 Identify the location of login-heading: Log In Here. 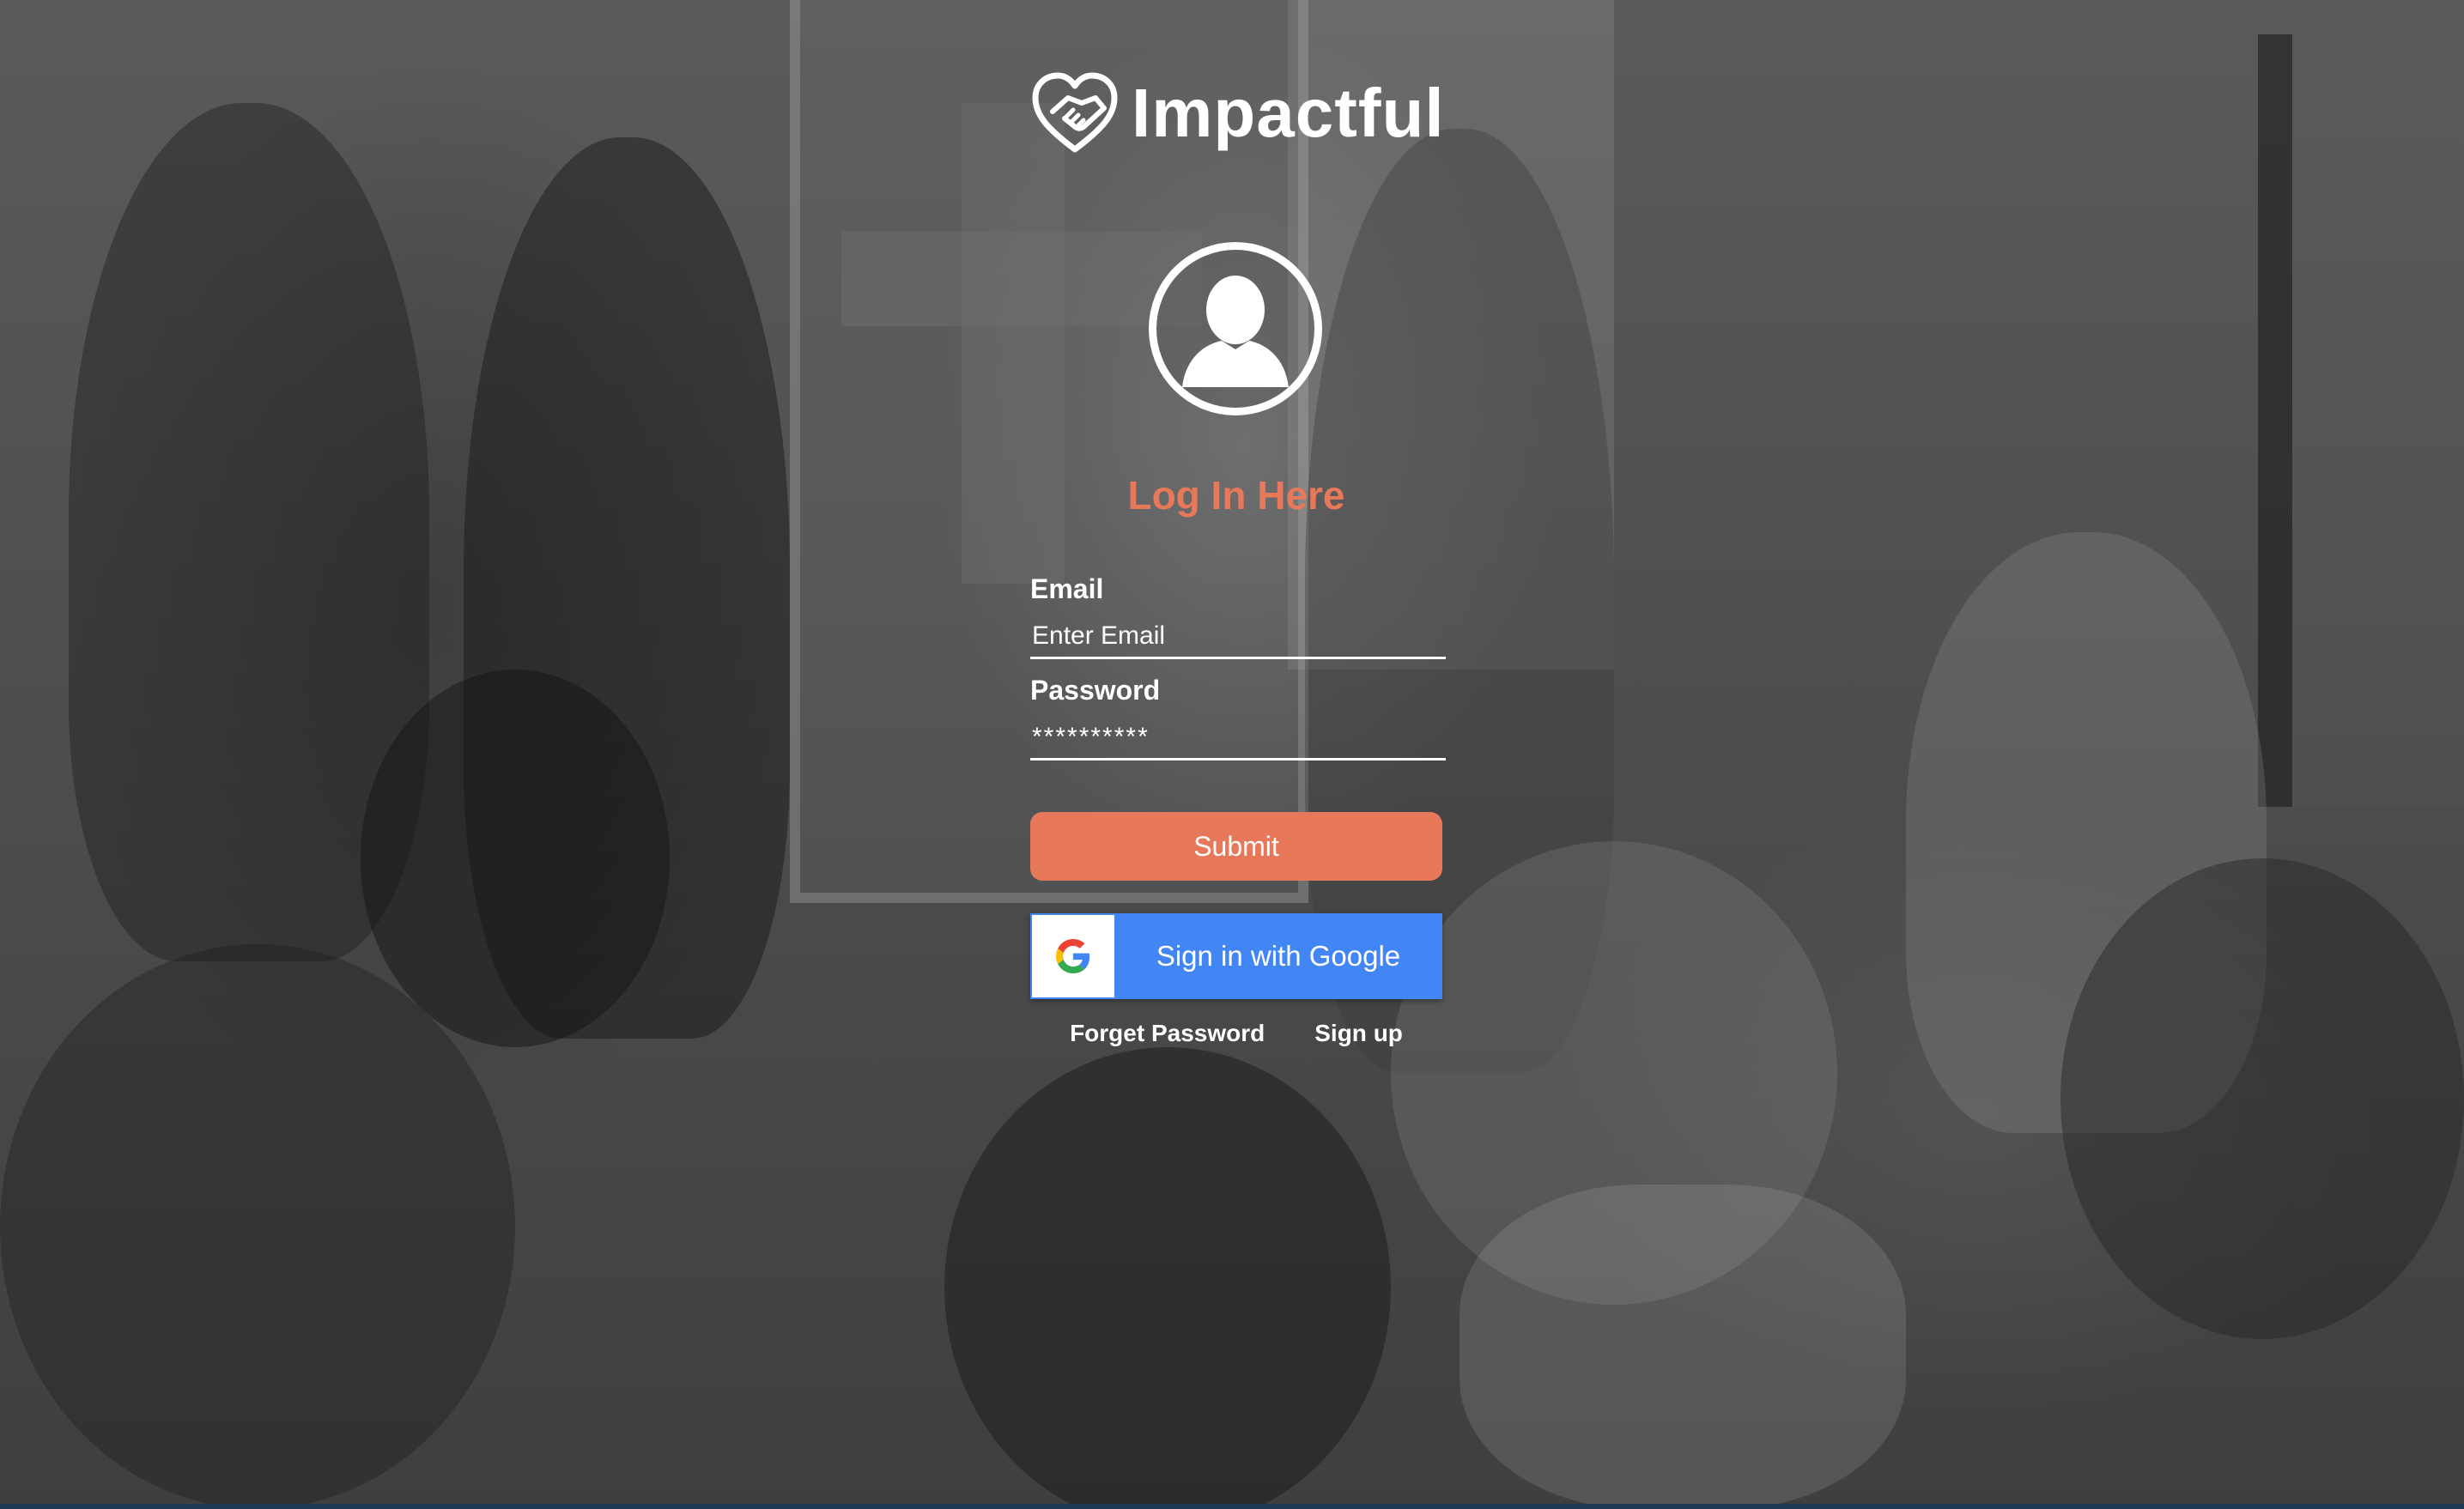
(1236, 495).